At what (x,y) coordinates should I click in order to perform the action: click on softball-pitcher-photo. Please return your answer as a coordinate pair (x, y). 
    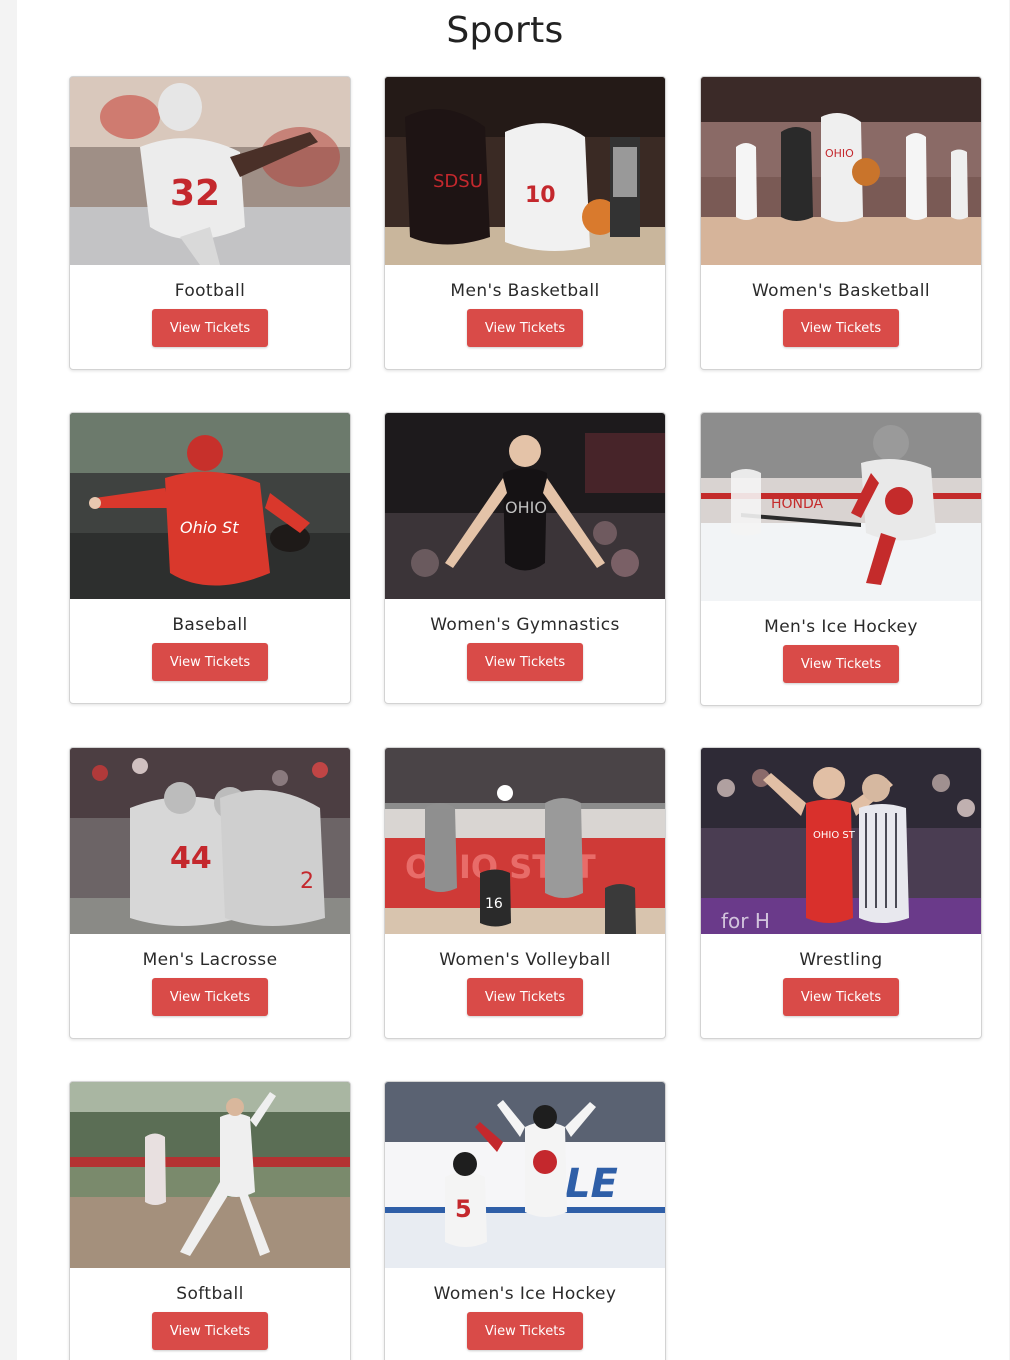
    Looking at the image, I should click on (210, 1175).